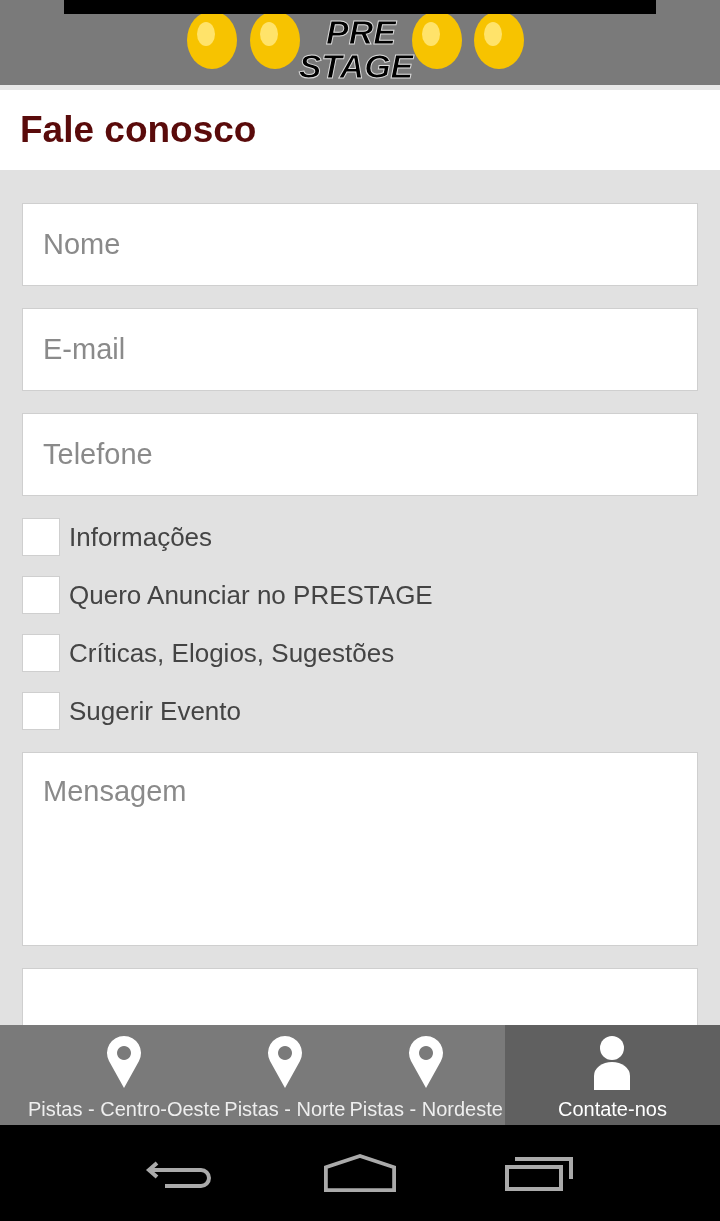  What do you see at coordinates (232, 653) in the screenshot?
I see `checkbox-label: Críticas, Elogios, Sugestões` at bounding box center [232, 653].